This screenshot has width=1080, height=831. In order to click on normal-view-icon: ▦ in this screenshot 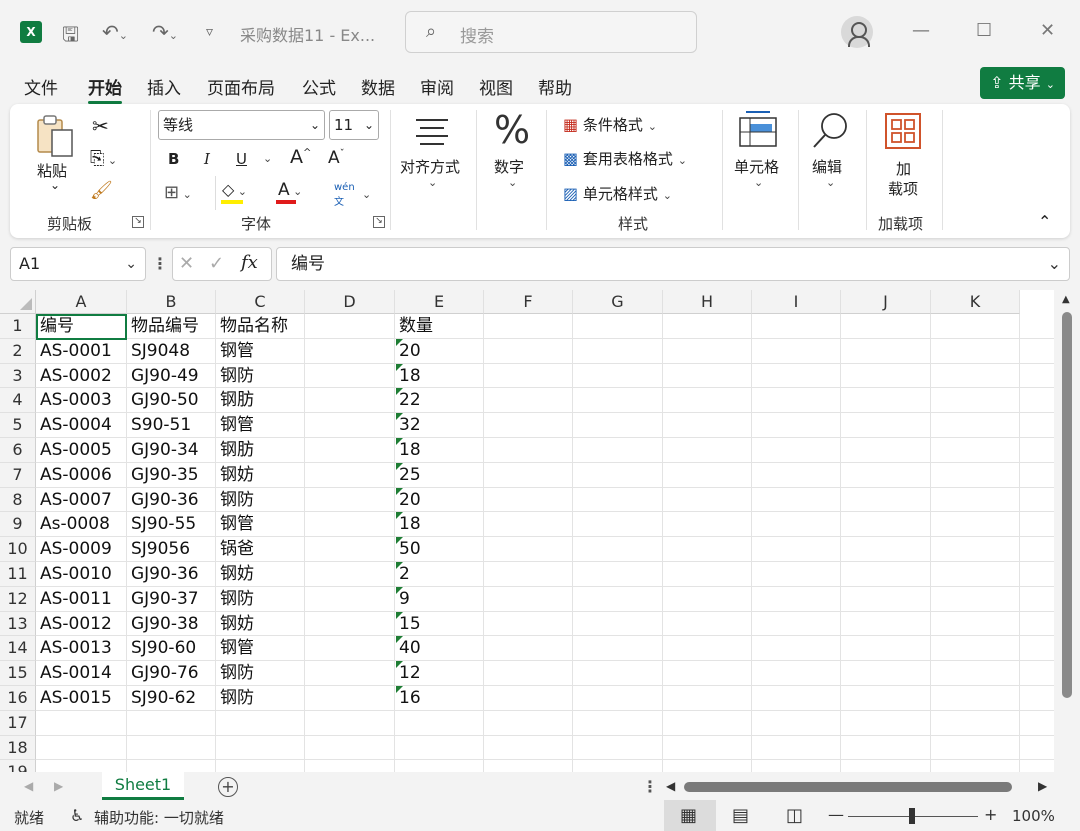, I will do `click(688, 815)`.